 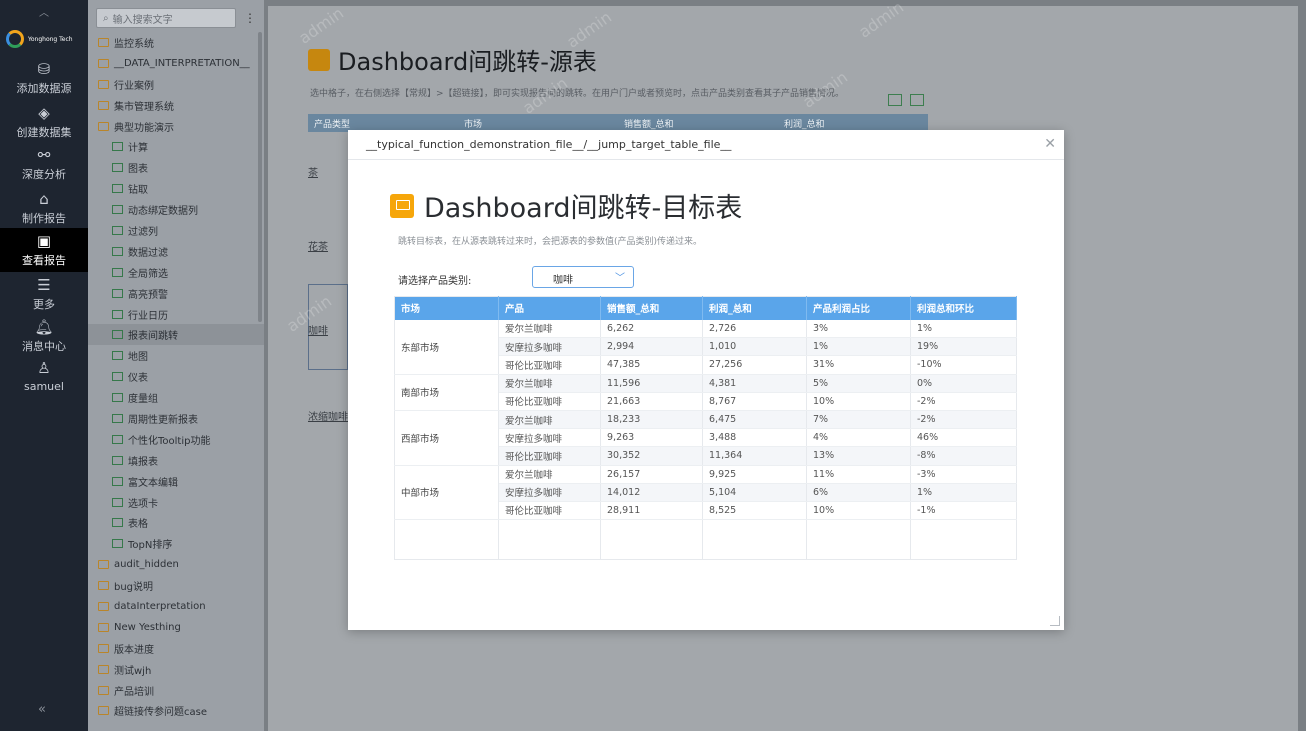 What do you see at coordinates (44, 174) in the screenshot?
I see `nav-label: 深度分析` at bounding box center [44, 174].